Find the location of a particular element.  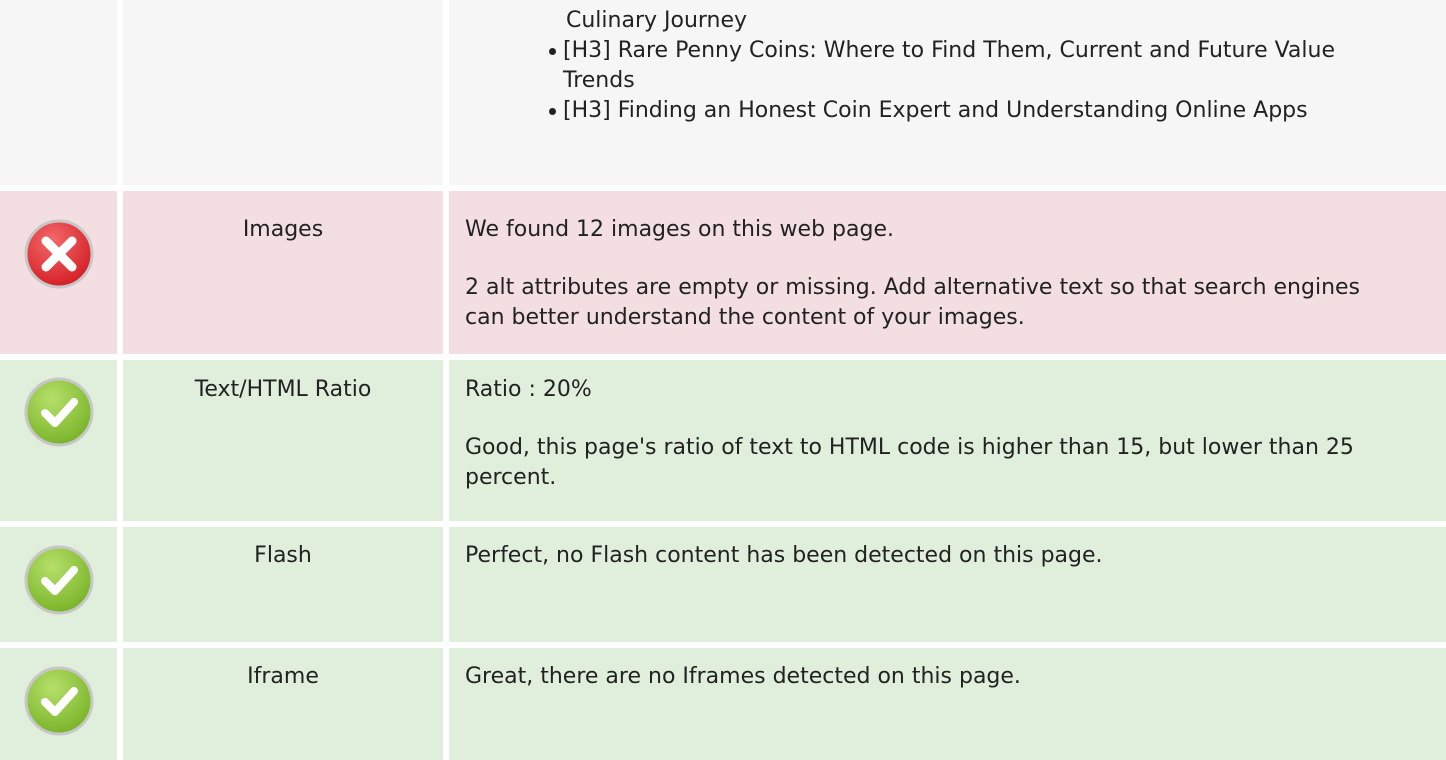

headings-name-cell is located at coordinates (283, 92).